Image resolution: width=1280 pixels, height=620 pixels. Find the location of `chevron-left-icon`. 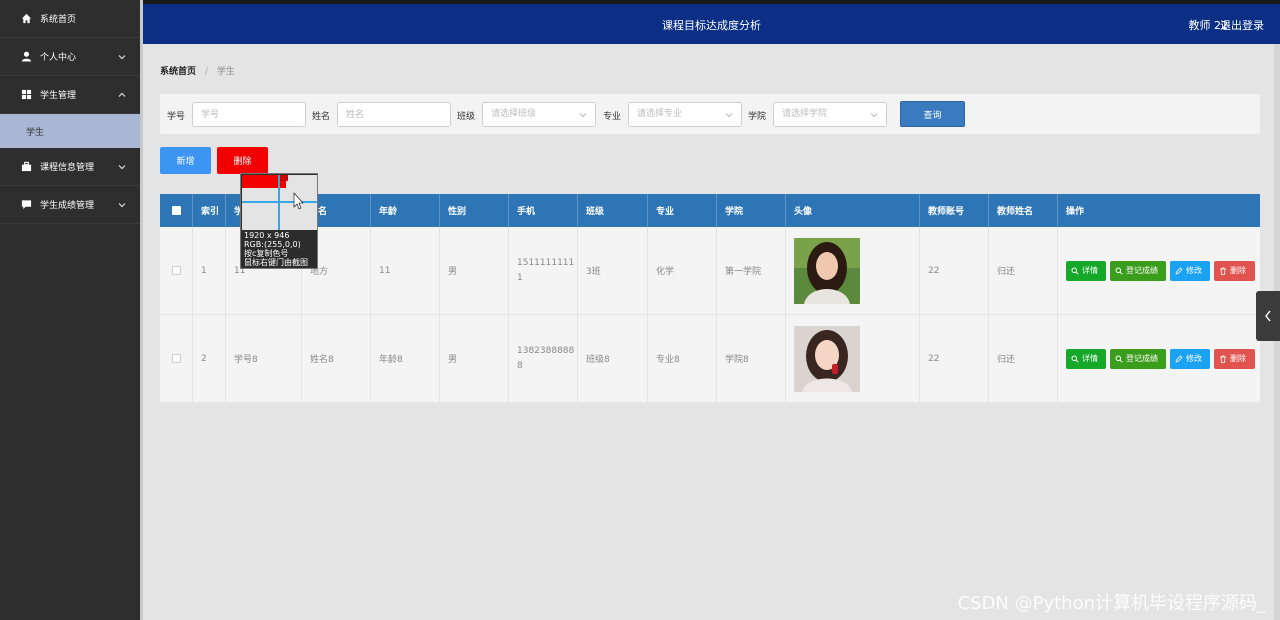

chevron-left-icon is located at coordinates (1268, 316).